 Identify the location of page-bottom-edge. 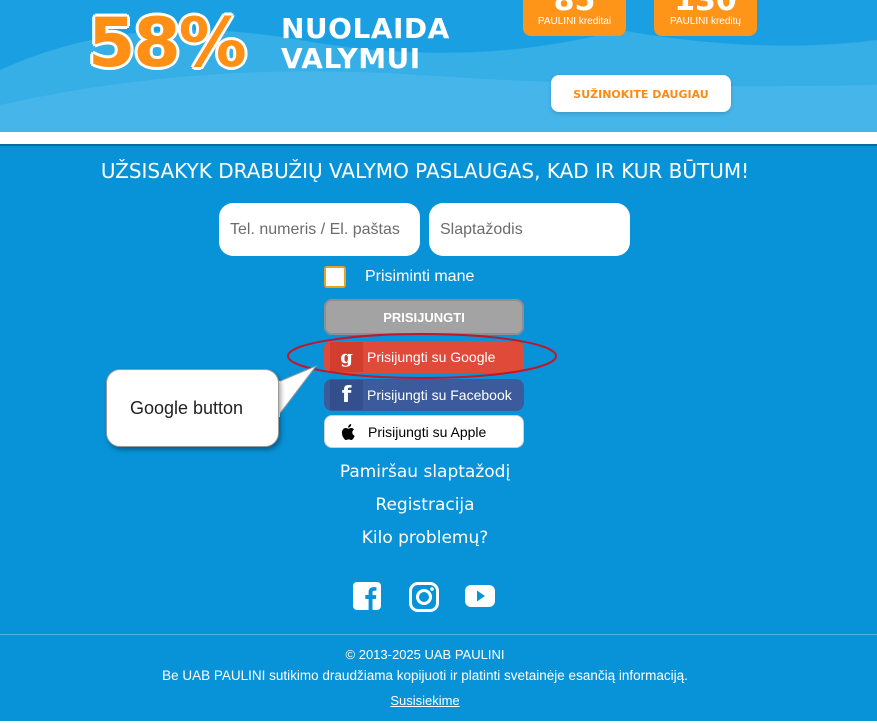
(438, 723).